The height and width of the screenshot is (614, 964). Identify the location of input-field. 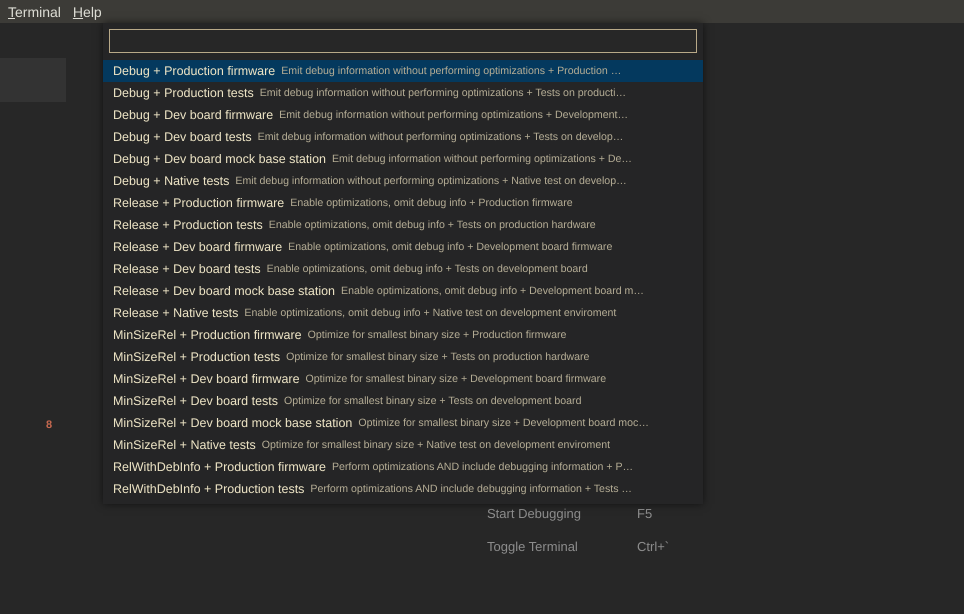
(403, 41).